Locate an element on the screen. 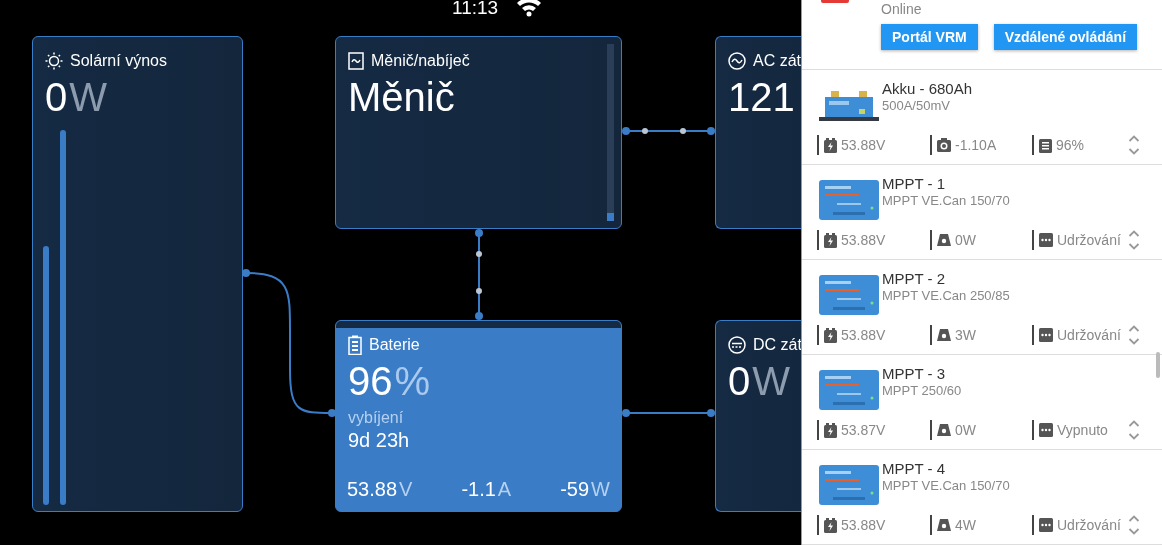  stat-value: 3W is located at coordinates (965, 335).